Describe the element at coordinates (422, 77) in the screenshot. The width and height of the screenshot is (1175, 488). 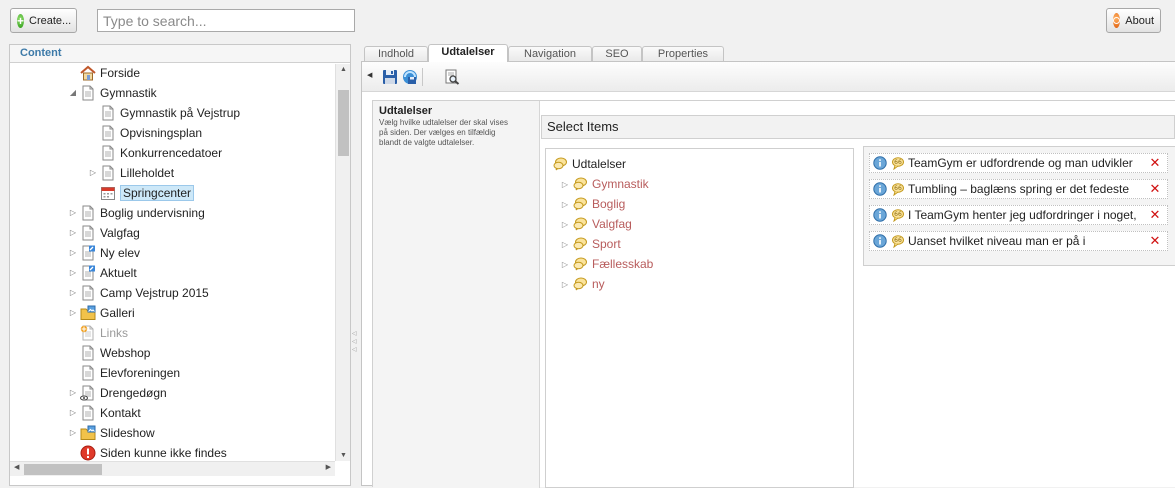
I see `toolbar-separator` at that location.